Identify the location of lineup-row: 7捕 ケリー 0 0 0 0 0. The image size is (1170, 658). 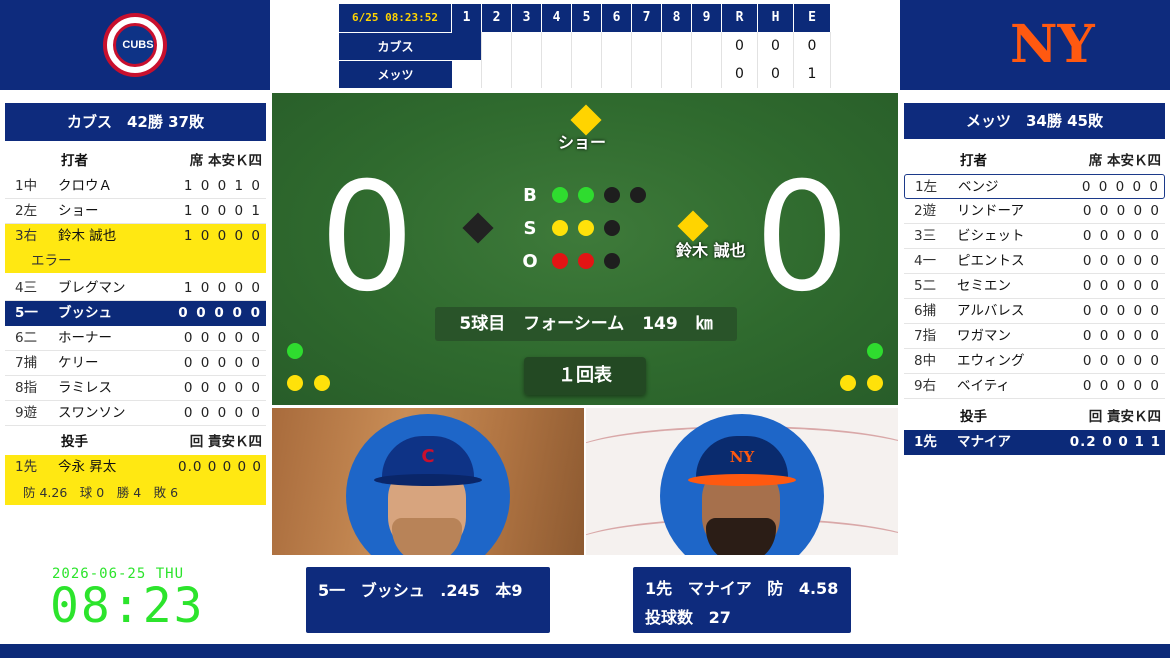
(135, 363).